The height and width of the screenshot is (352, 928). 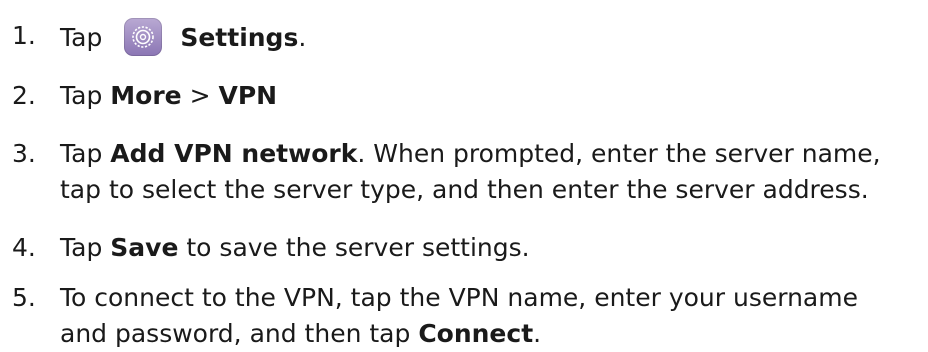 I want to click on step-number: 2., so click(x=24, y=95).